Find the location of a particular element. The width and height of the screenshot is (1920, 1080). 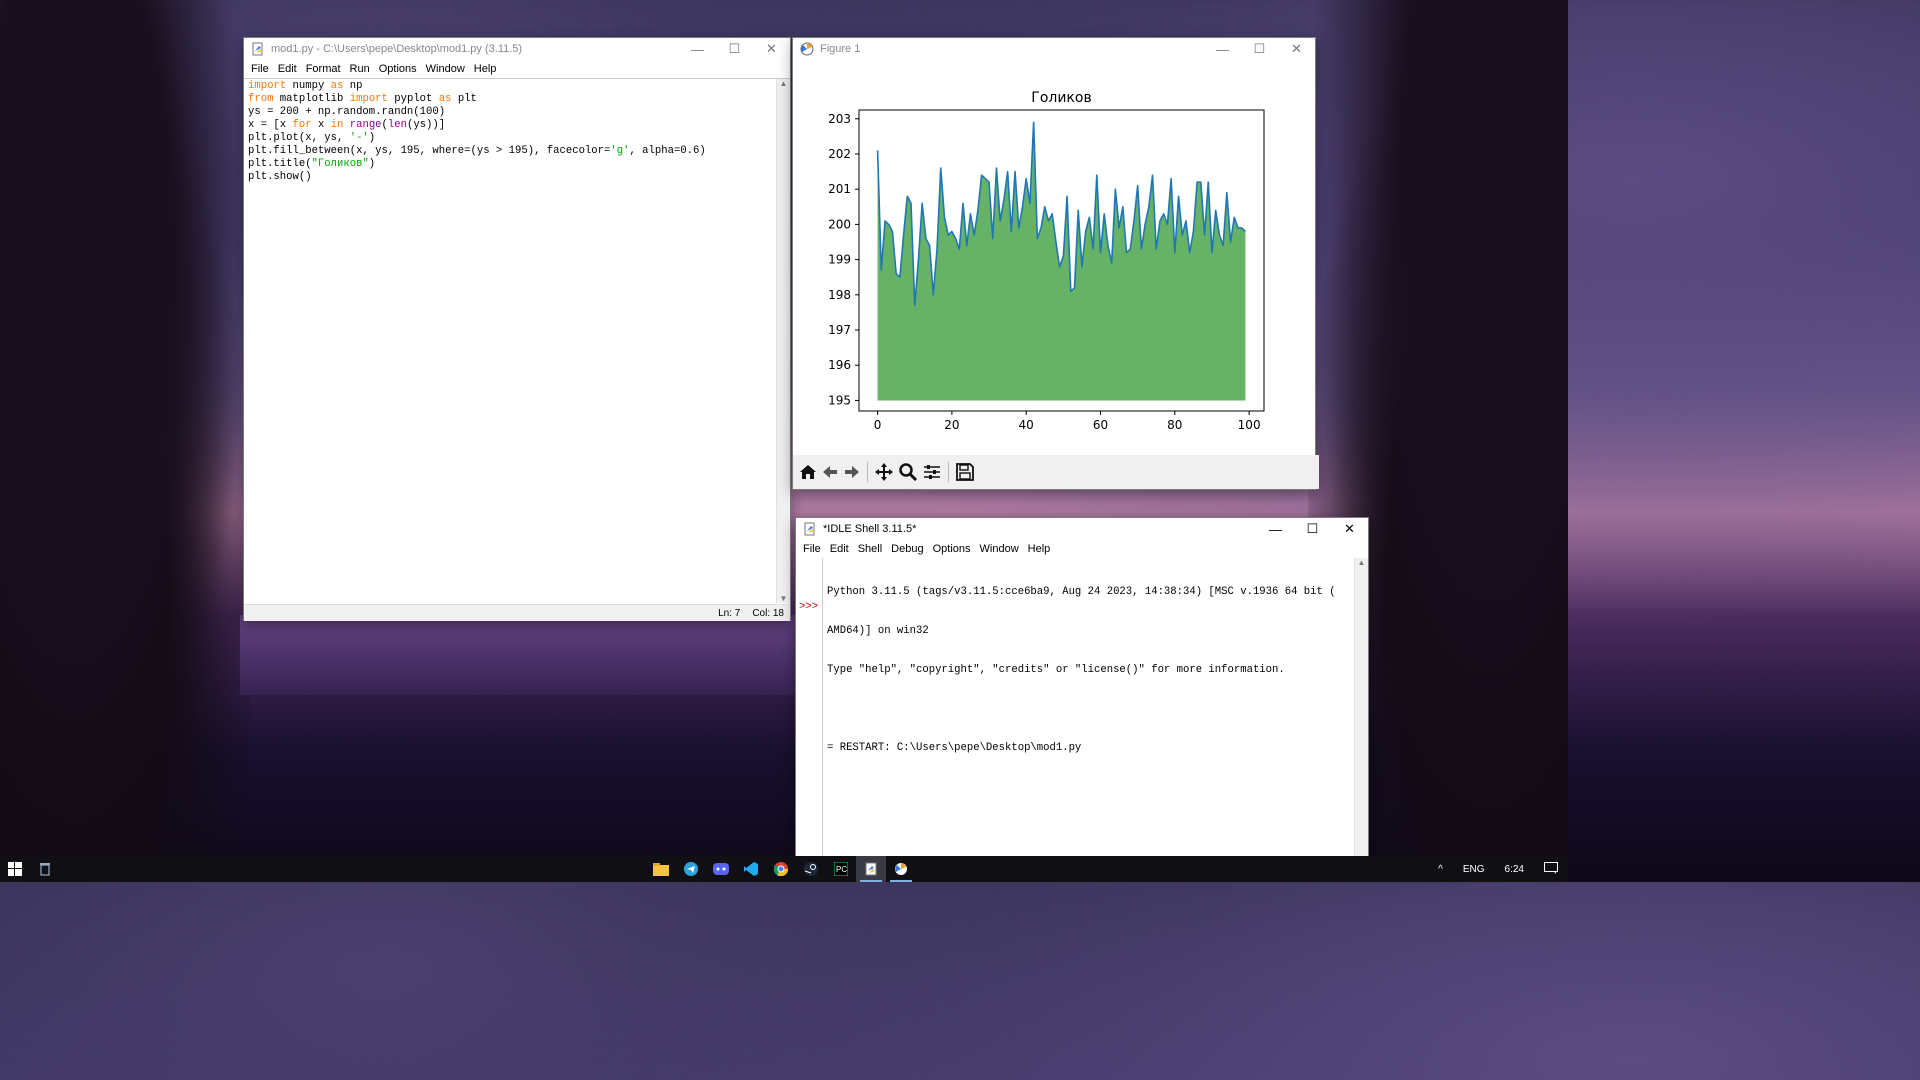

idle-file-icon is located at coordinates (258, 49).